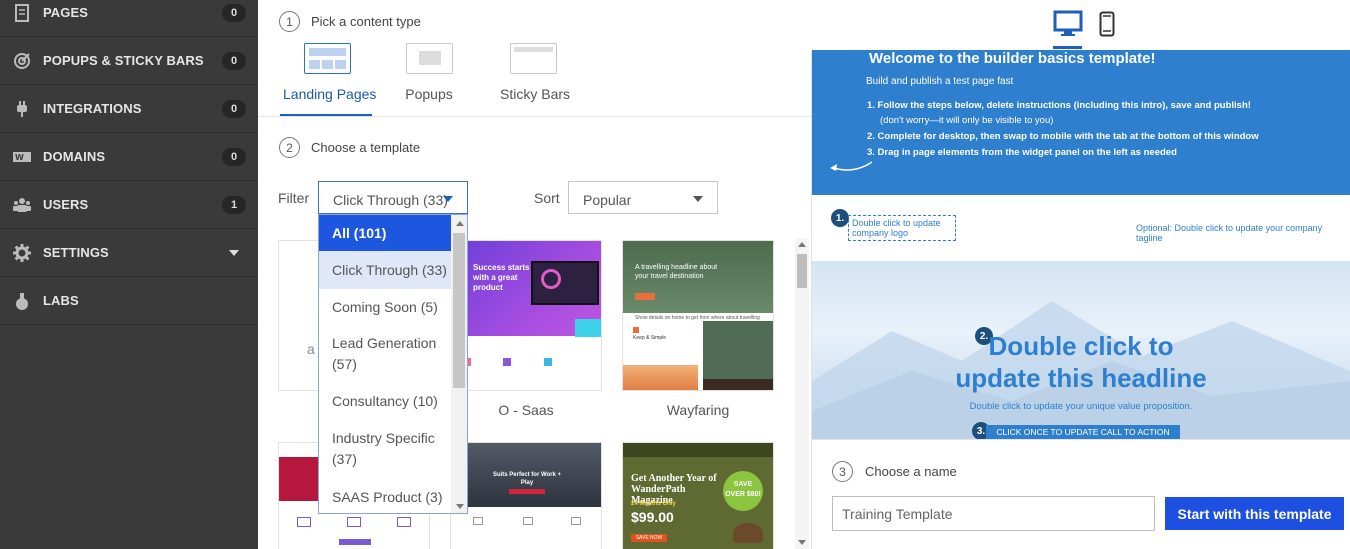  What do you see at coordinates (22, 61) in the screenshot?
I see `target-icon` at bounding box center [22, 61].